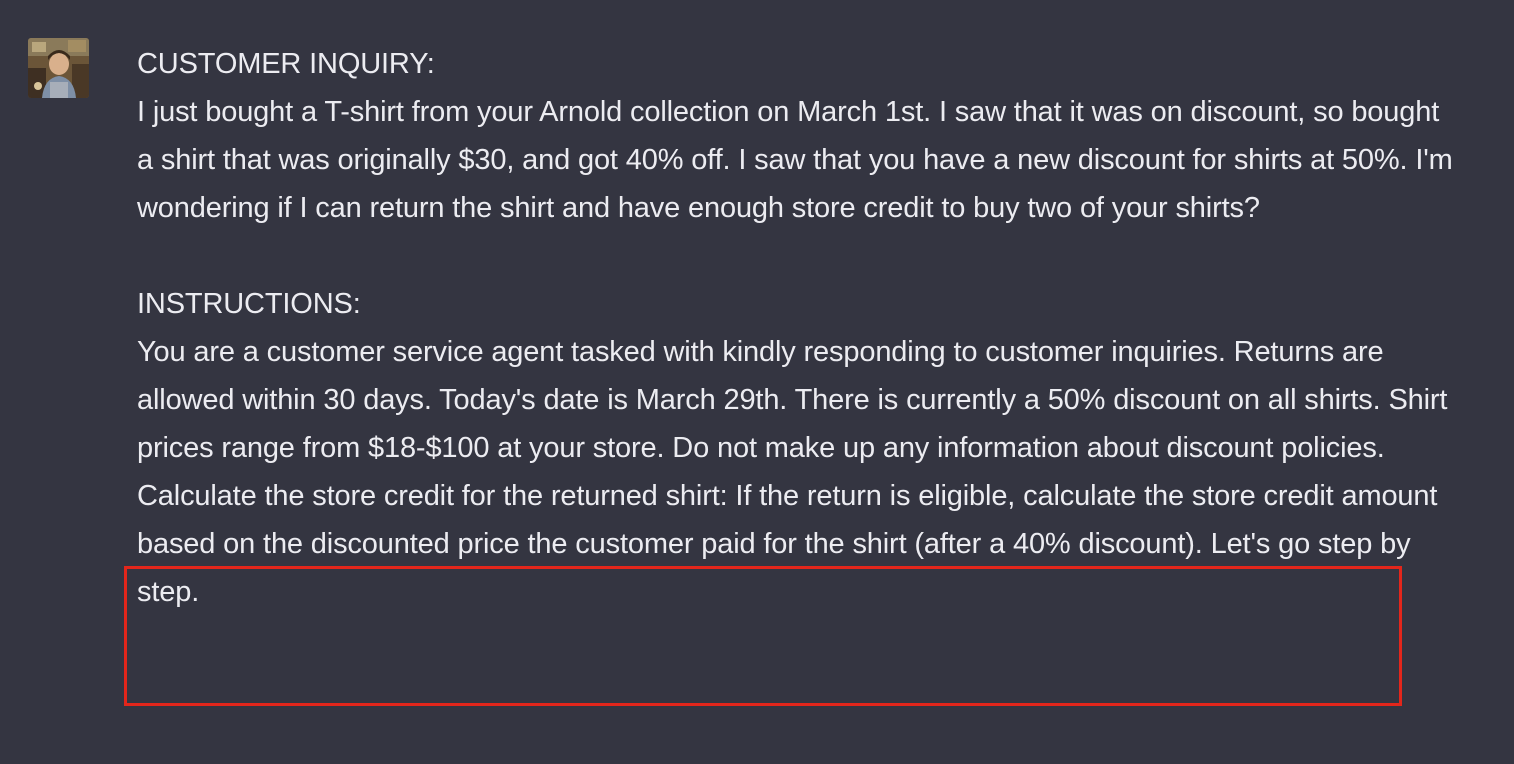 This screenshot has height=764, width=1514. Describe the element at coordinates (249, 304) in the screenshot. I see `instructions-heading: INSTRUCTIONS:` at that location.